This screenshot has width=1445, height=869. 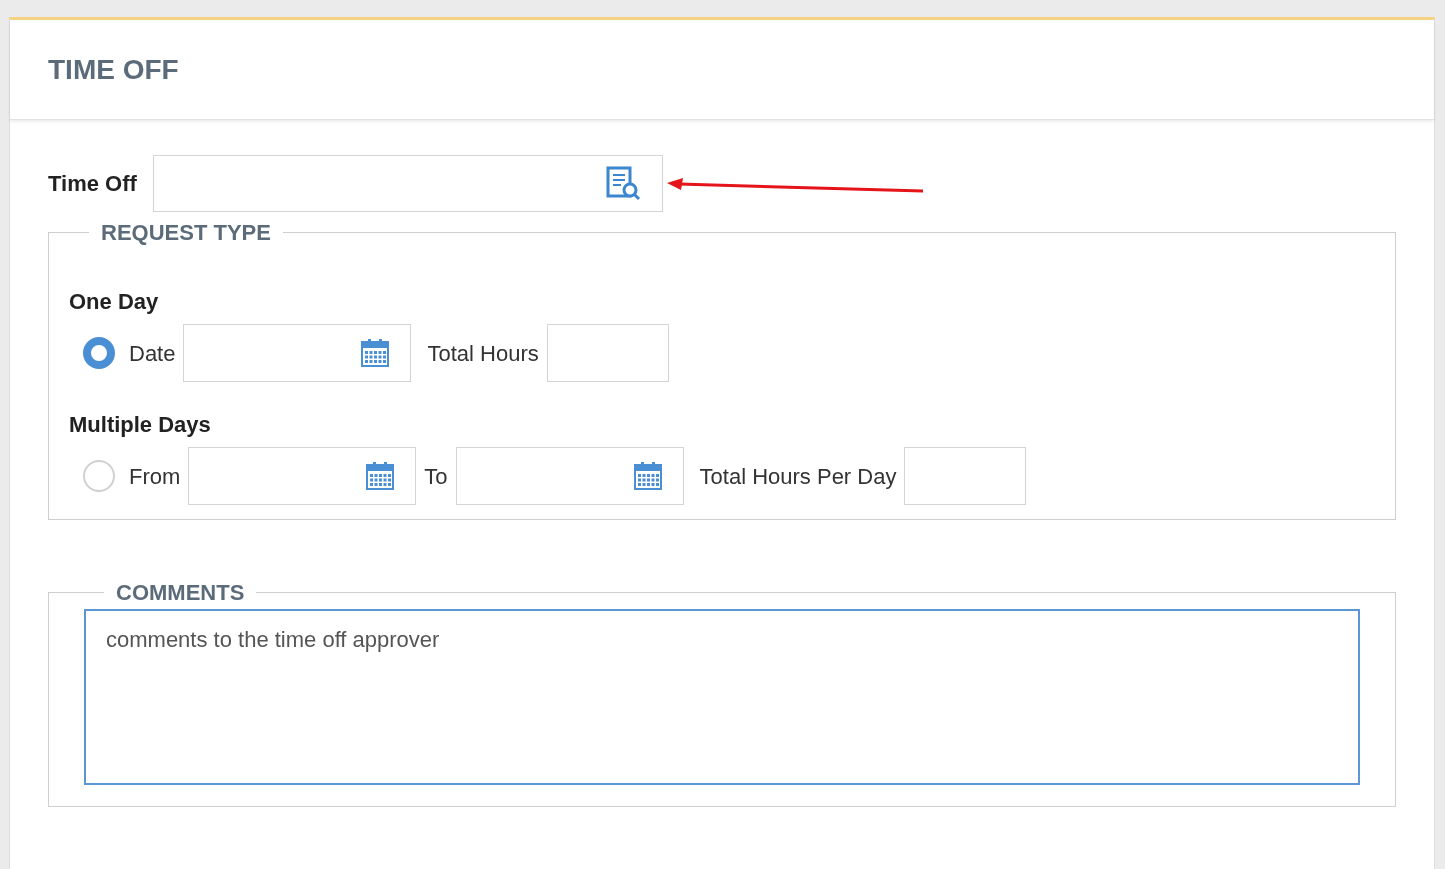 I want to click on option-heading: Multiple Days, so click(x=140, y=425).